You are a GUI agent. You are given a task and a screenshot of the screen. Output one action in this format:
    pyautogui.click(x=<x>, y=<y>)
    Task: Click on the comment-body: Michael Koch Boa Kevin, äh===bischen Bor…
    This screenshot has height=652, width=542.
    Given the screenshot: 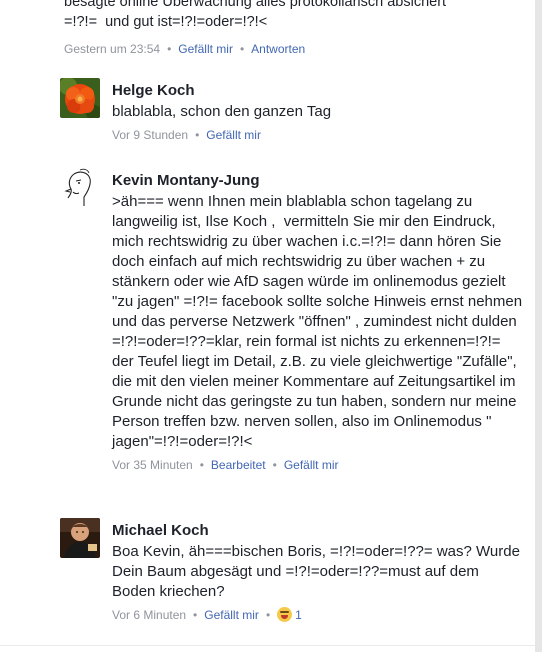 What is the action you would take?
    pyautogui.click(x=319, y=570)
    